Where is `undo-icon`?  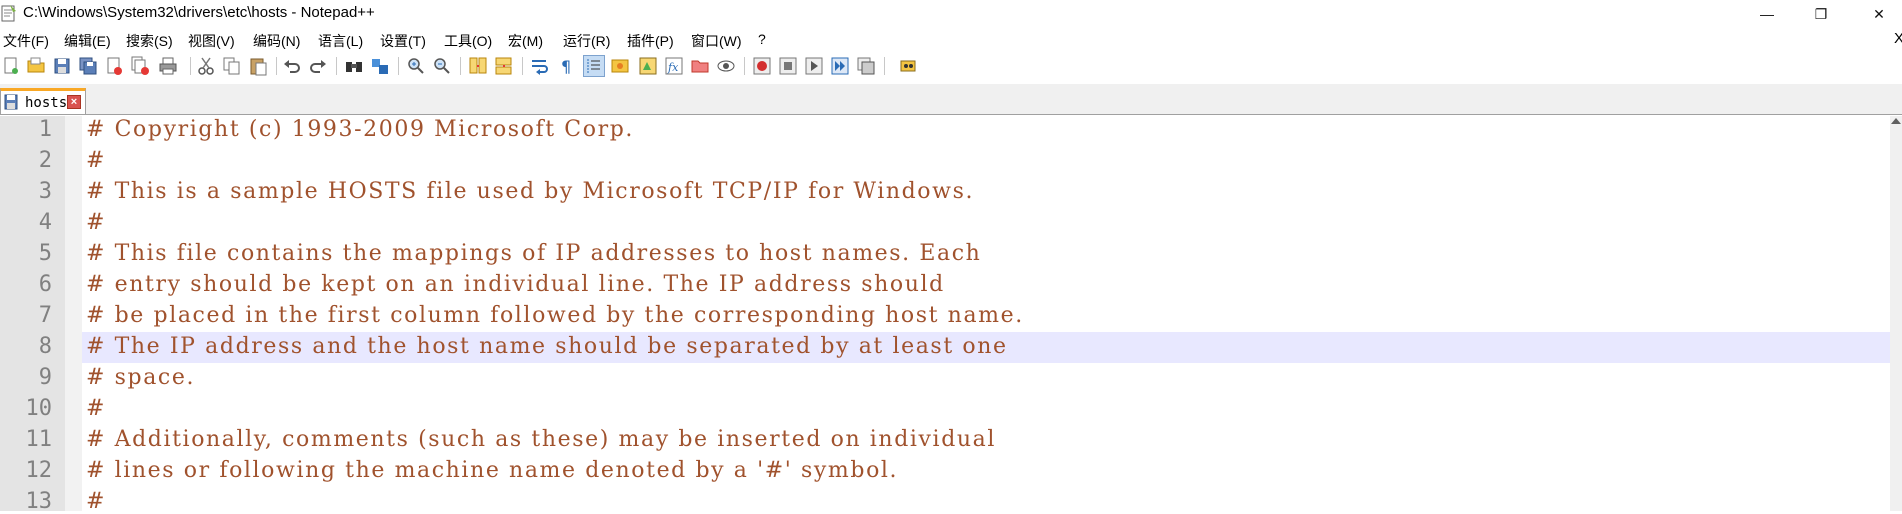 undo-icon is located at coordinates (292, 66).